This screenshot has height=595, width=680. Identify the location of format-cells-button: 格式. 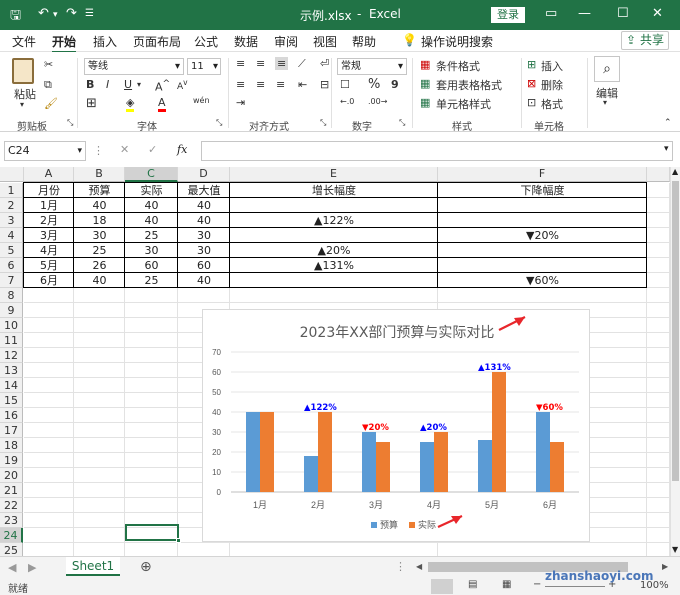
(552, 104).